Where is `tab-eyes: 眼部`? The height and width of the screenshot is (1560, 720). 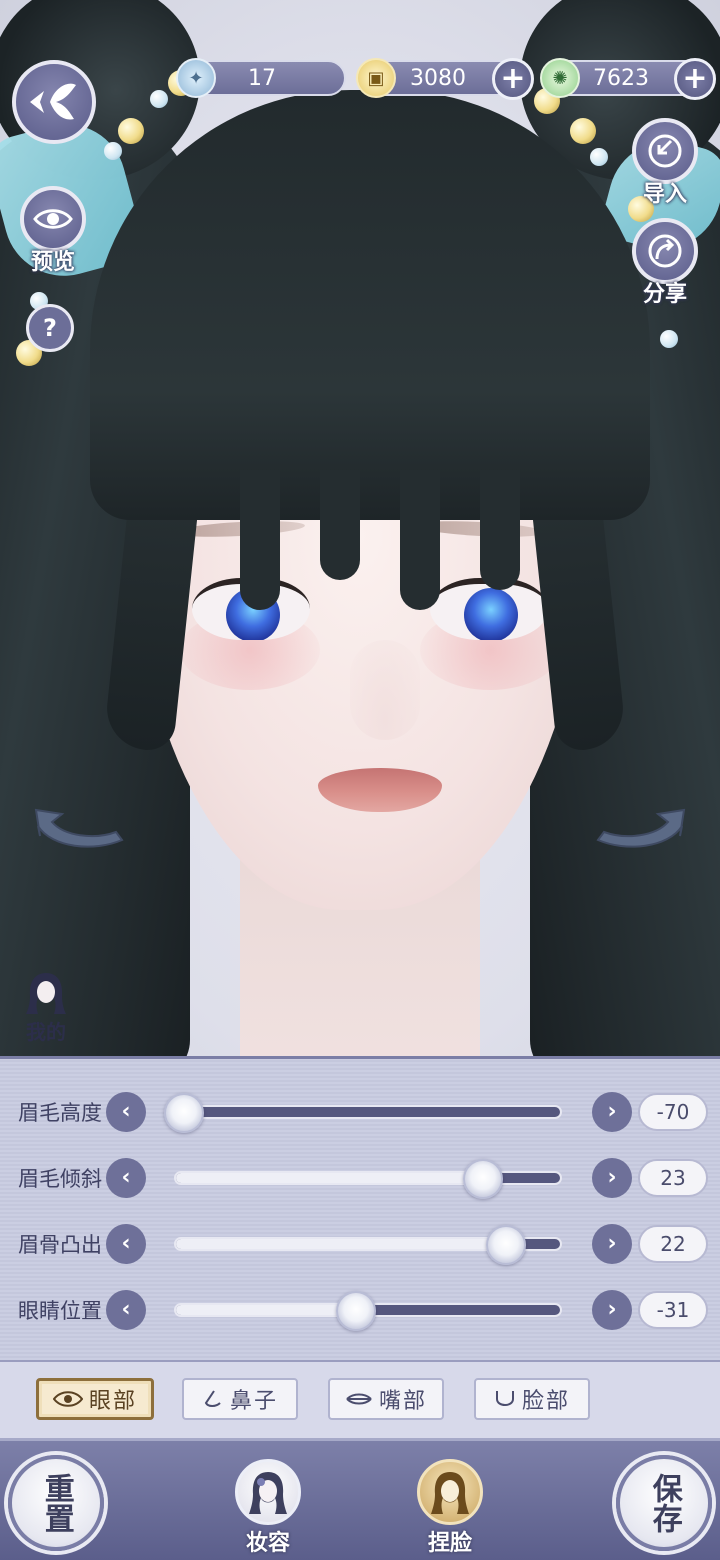 tab-eyes: 眼部 is located at coordinates (95, 1399).